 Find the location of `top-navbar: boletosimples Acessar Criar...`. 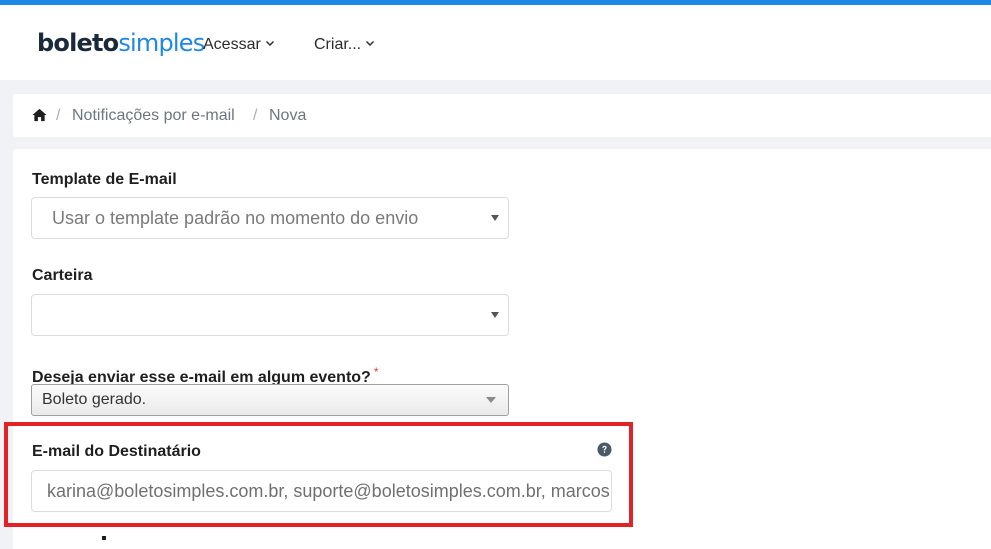

top-navbar: boletosimples Acessar Criar... is located at coordinates (495, 40).